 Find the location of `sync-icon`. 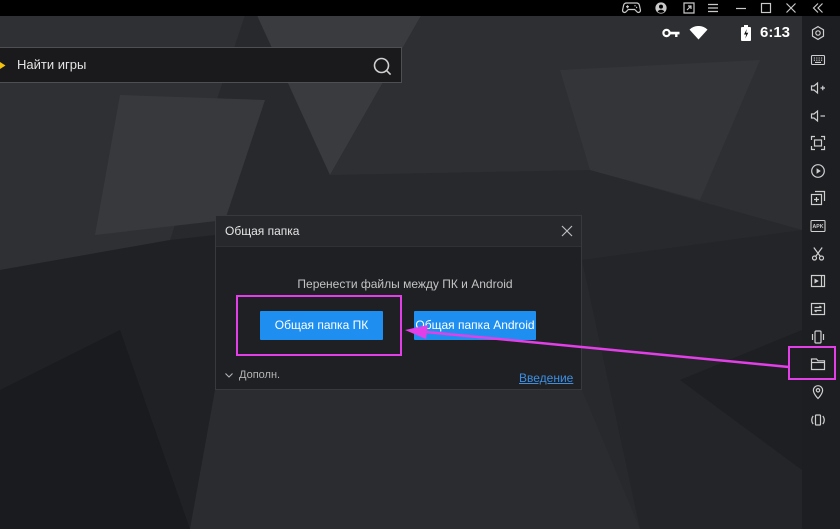

sync-icon is located at coordinates (818, 309).